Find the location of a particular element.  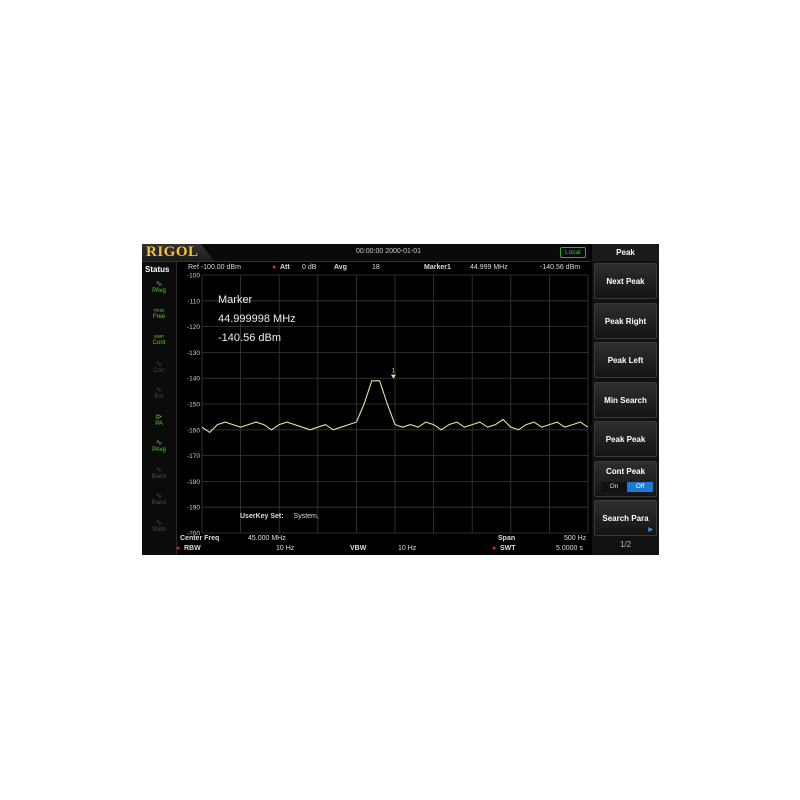

status-item-3: ∿ Corr is located at coordinates (159, 371).